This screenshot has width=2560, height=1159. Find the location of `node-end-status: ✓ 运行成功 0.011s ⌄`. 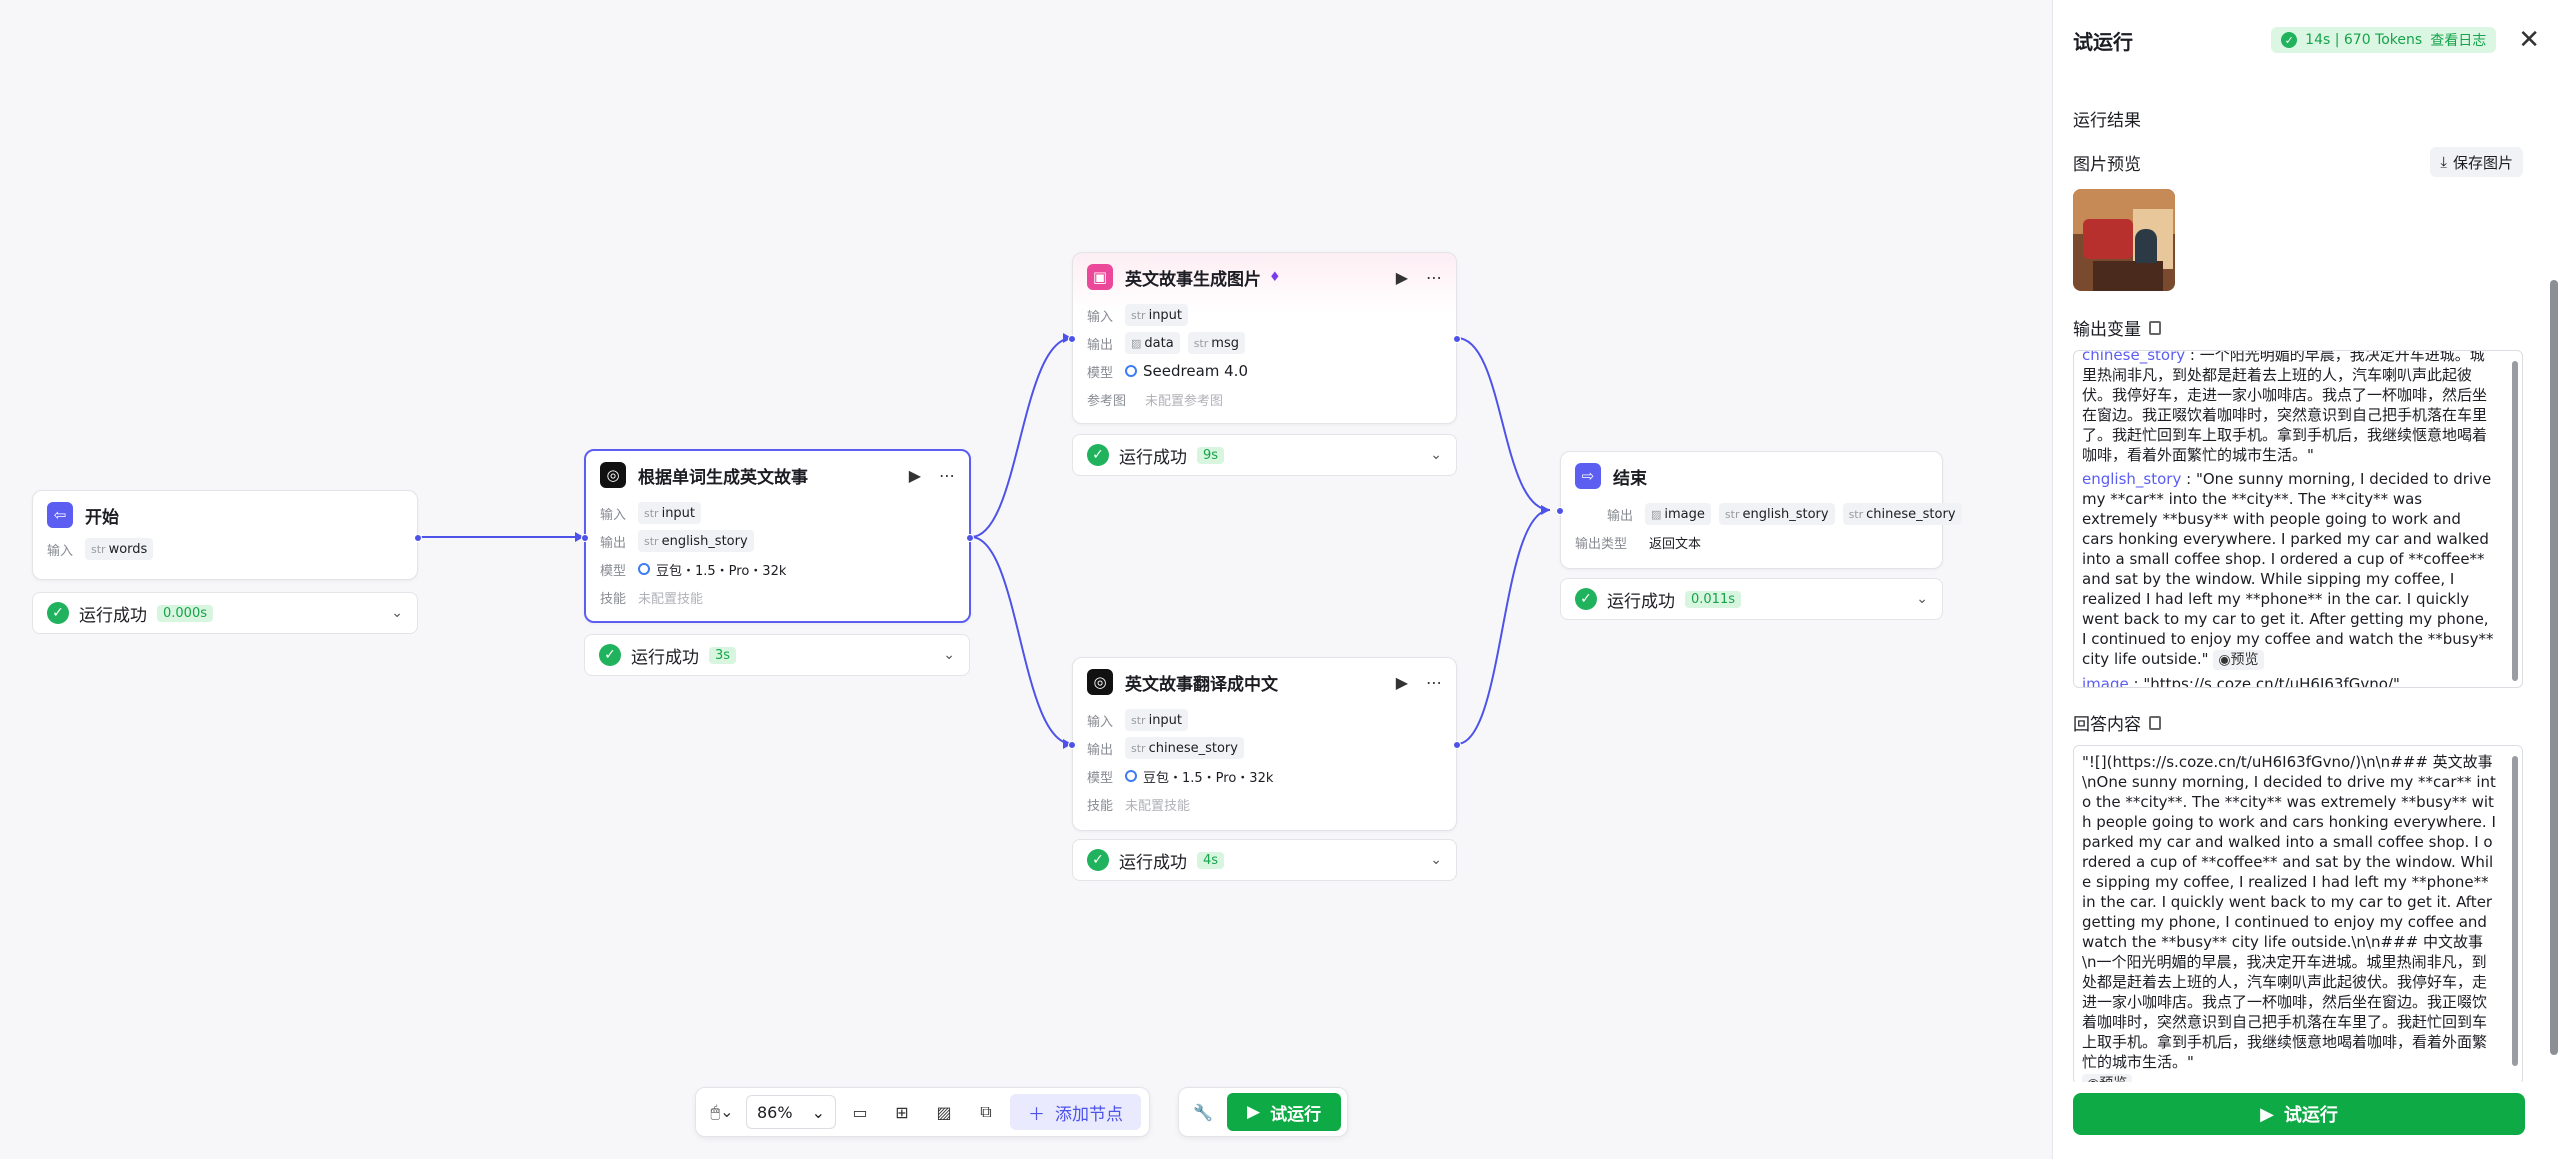

node-end-status: ✓ 运行成功 0.011s ⌄ is located at coordinates (1751, 599).